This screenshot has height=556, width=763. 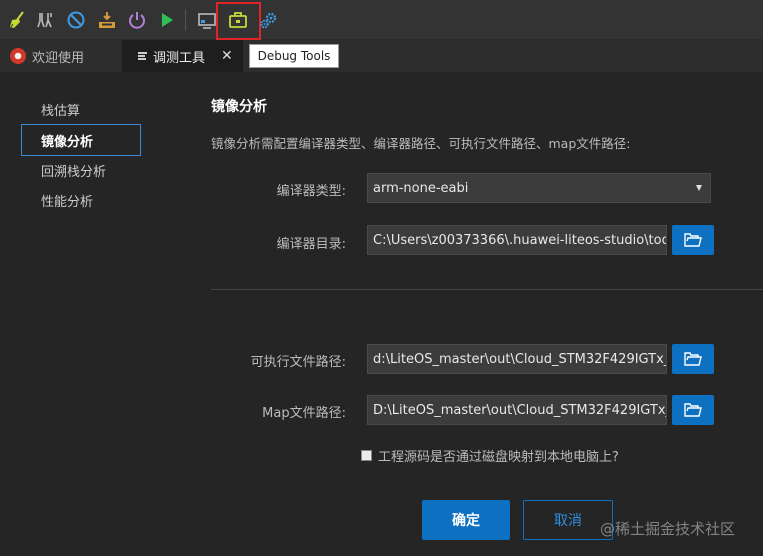 I want to click on compiler-dir-label: 编译器目录:, so click(x=311, y=244).